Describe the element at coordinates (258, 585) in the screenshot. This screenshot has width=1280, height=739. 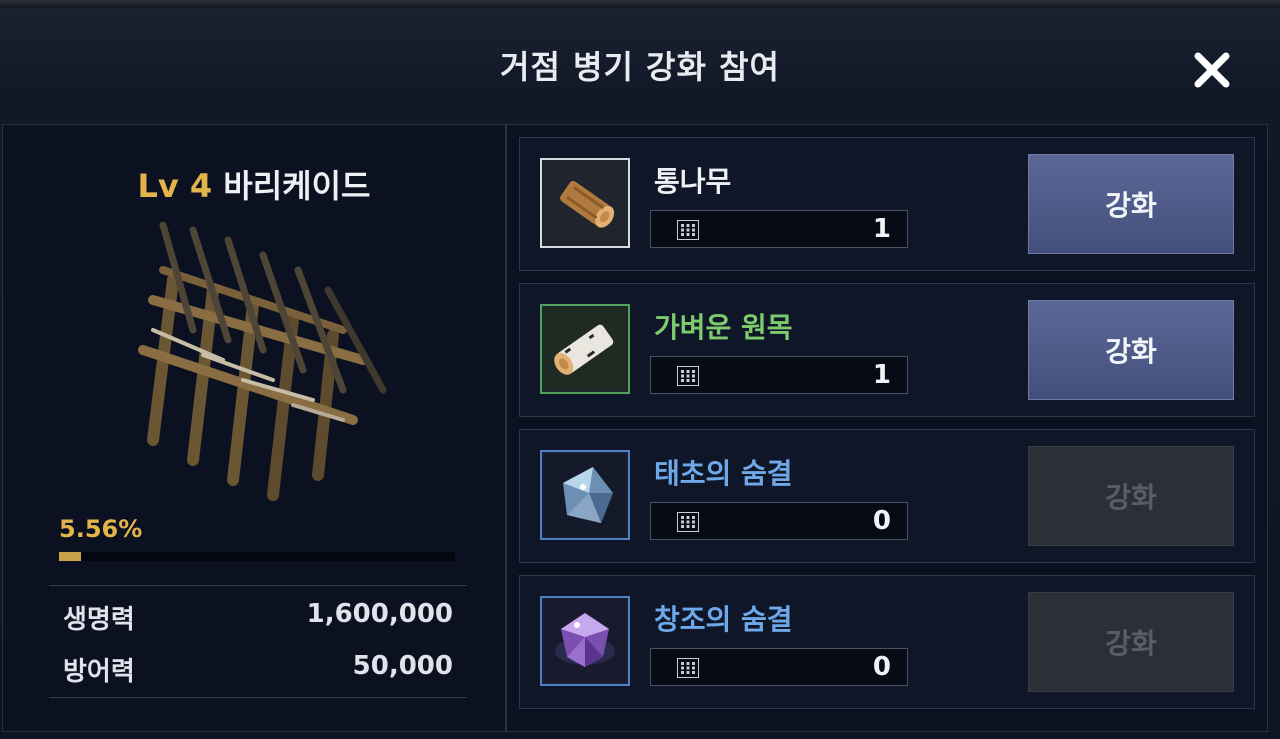
I see `stats-divider-top` at that location.